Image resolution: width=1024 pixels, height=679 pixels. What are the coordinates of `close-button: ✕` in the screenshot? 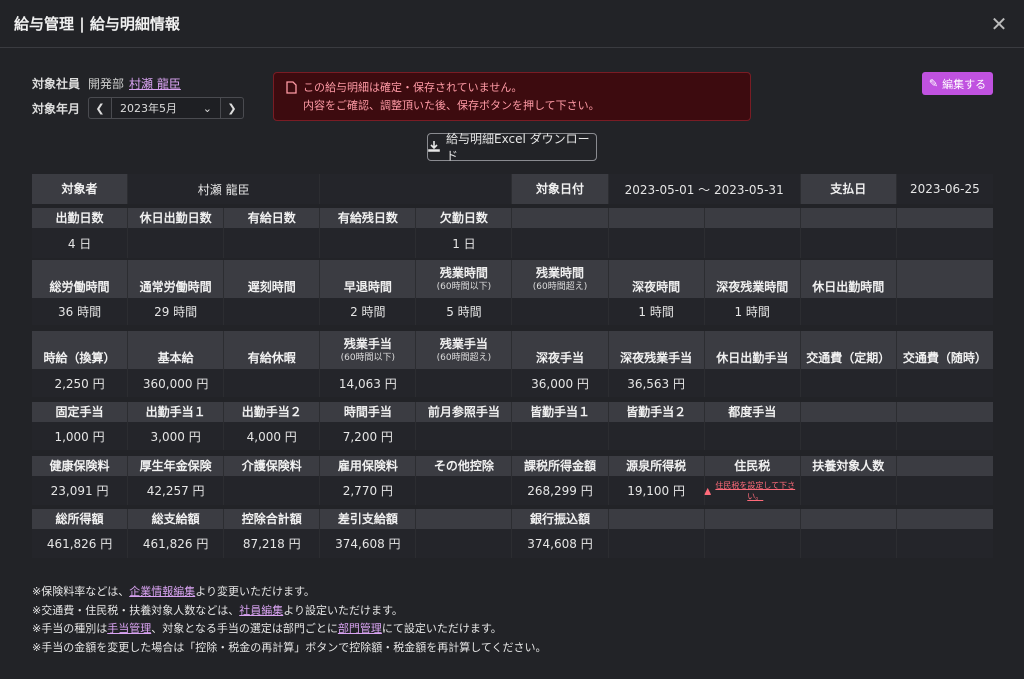 It's located at (999, 24).